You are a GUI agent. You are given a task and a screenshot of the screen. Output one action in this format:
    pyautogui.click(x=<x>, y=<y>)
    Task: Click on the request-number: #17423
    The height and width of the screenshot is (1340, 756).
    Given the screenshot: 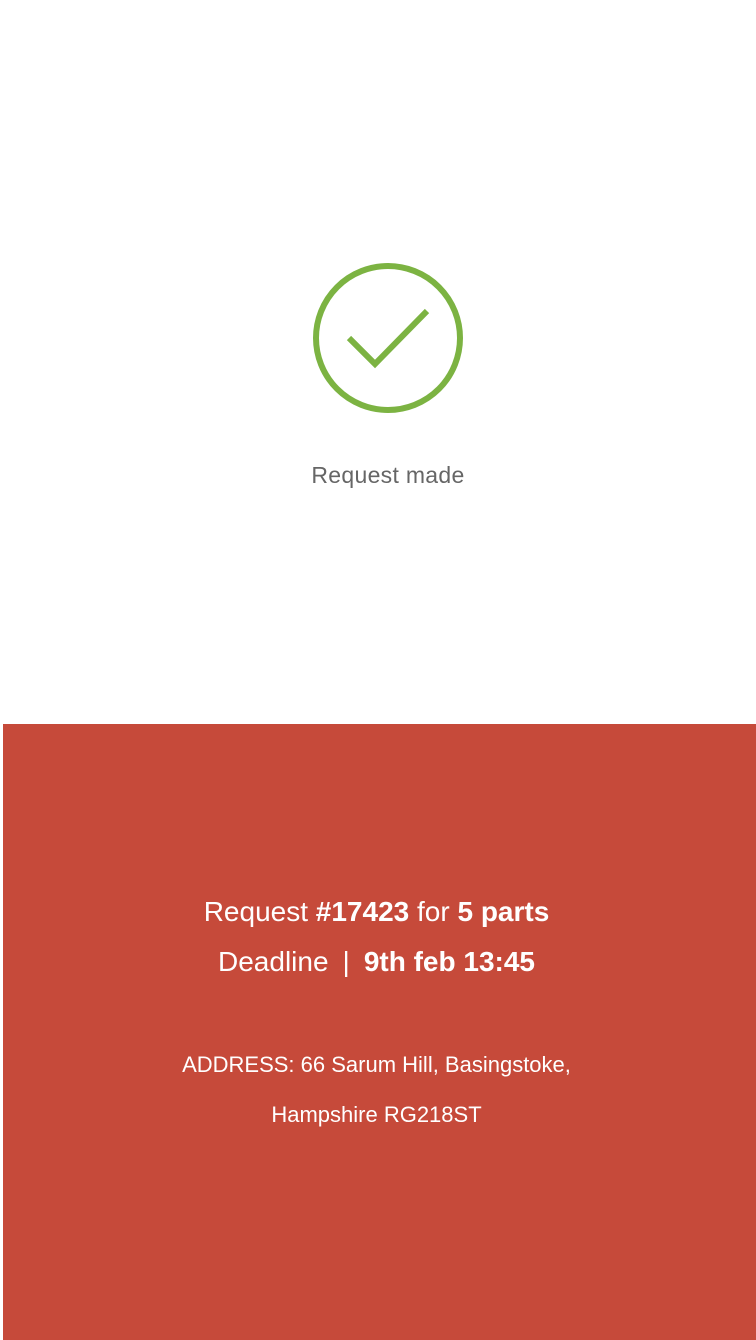 What is the action you would take?
    pyautogui.click(x=362, y=911)
    